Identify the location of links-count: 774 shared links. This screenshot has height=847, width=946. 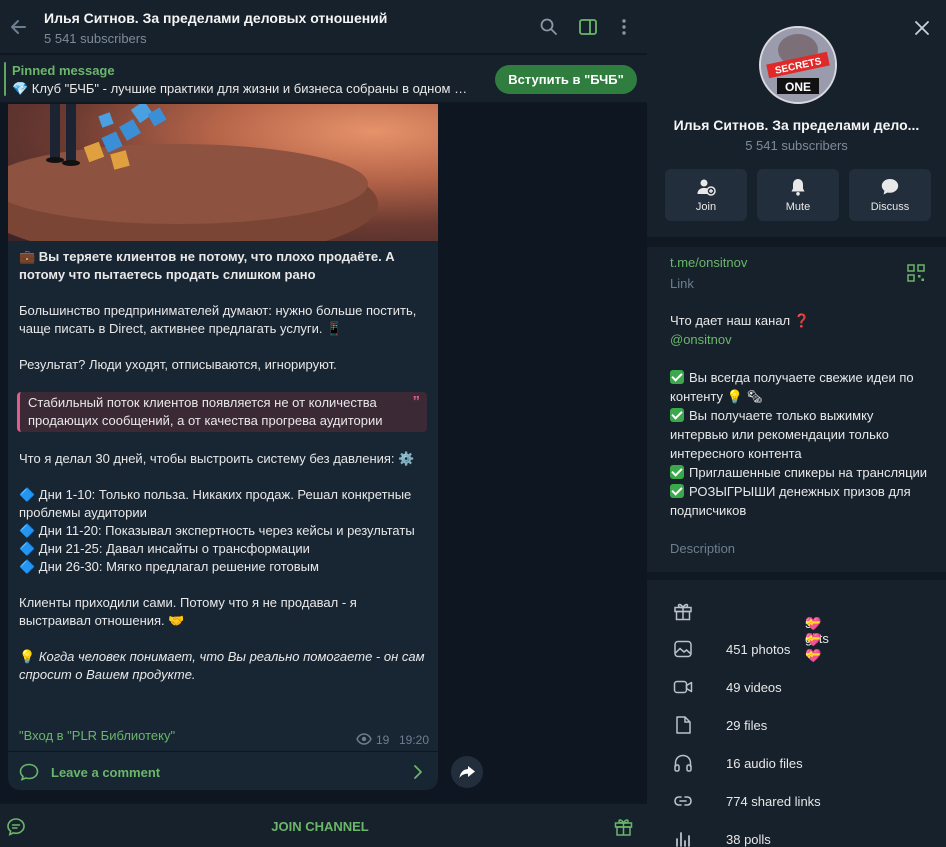
(773, 801).